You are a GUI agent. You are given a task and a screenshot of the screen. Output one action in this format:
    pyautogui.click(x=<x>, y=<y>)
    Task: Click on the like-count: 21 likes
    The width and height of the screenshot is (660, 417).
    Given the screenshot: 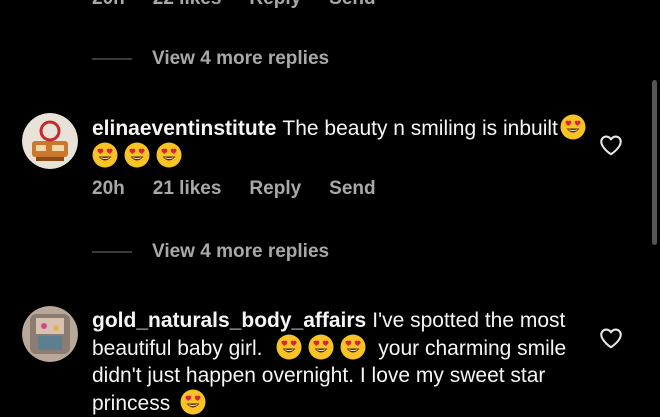 What is the action you would take?
    pyautogui.click(x=187, y=189)
    